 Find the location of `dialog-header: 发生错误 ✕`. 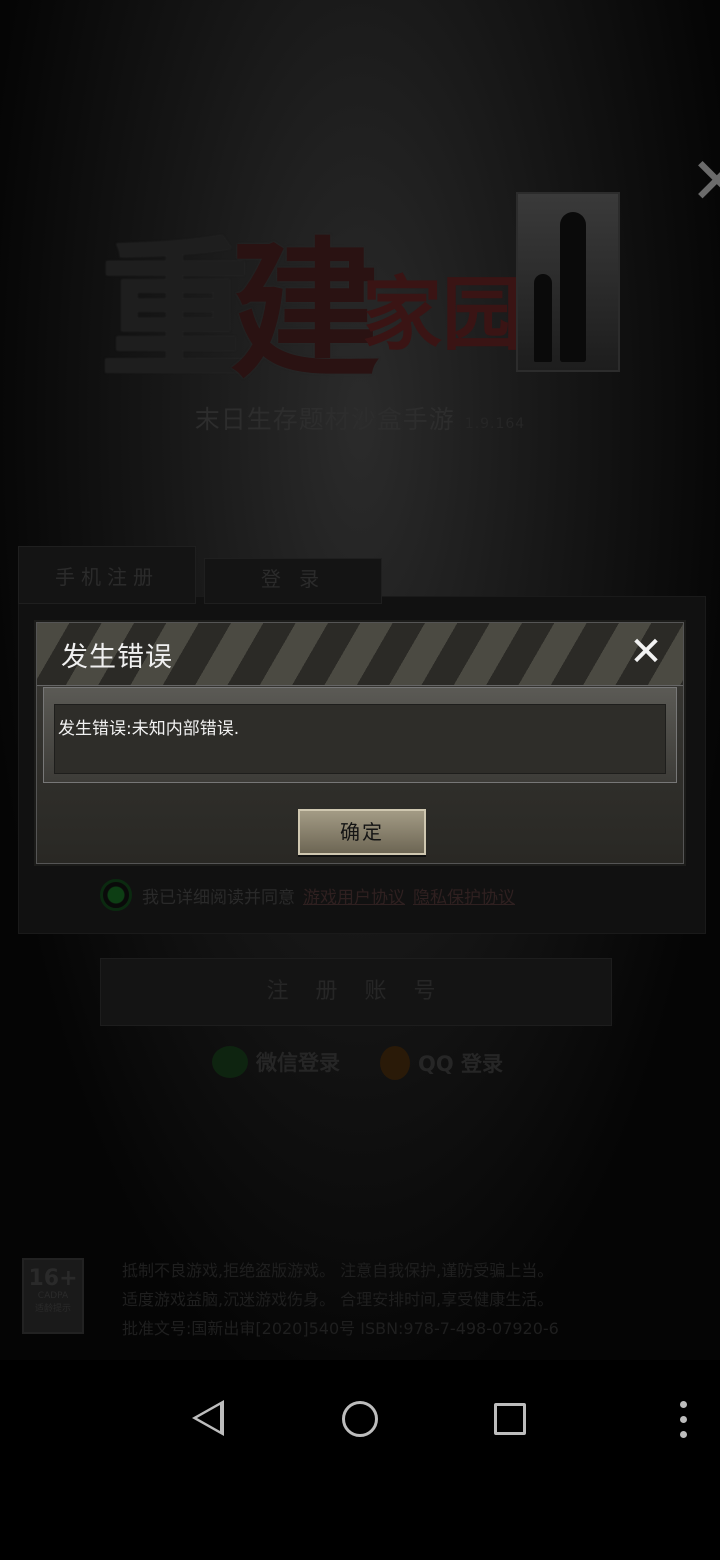

dialog-header: 发生错误 ✕ is located at coordinates (360, 654).